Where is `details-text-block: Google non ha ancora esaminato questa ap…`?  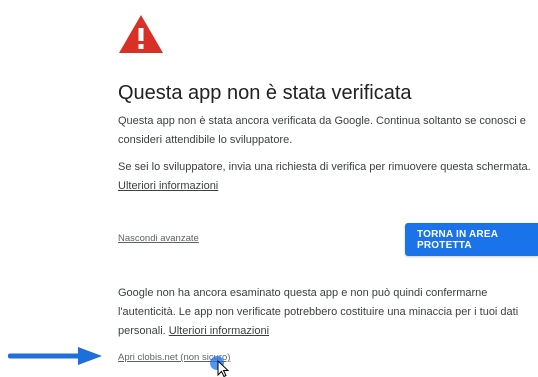
details-text-block: Google non ha ancora esaminato questa ap… is located at coordinates (325, 312).